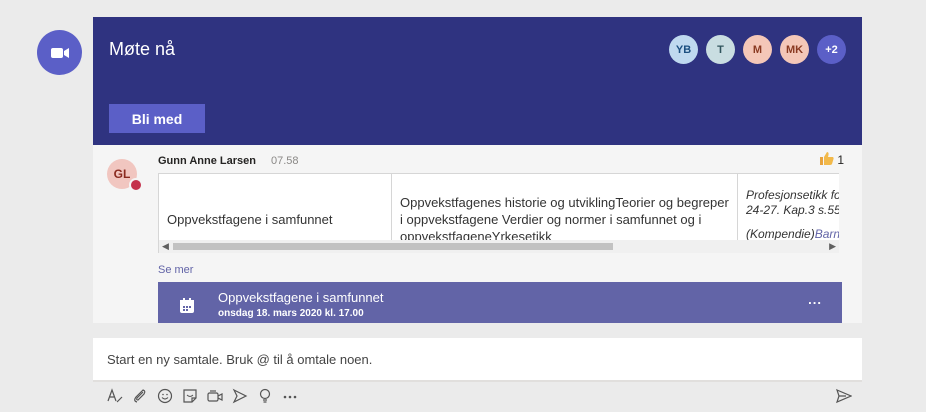 The height and width of the screenshot is (412, 926). What do you see at coordinates (832, 246) in the screenshot?
I see `scroll-right-icon: ▶` at bounding box center [832, 246].